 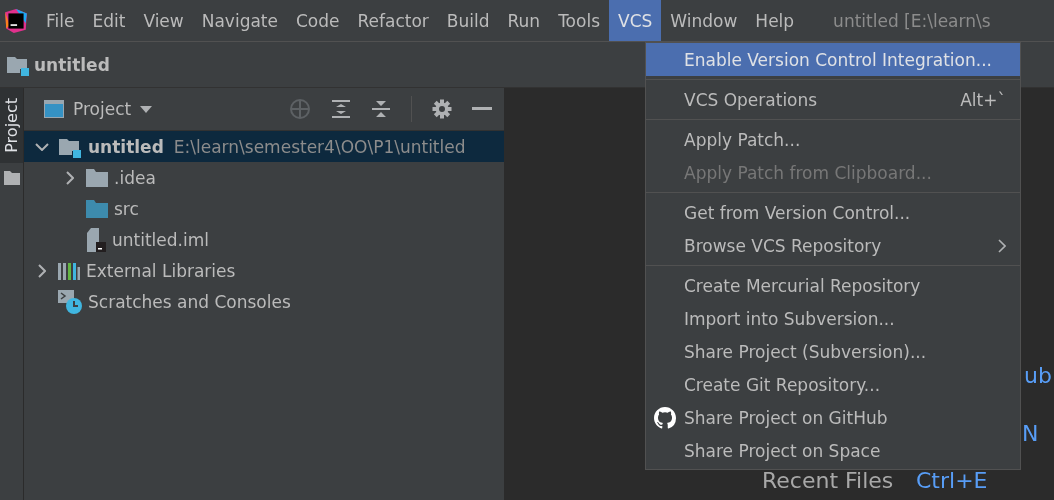 I want to click on view-selector: Project, so click(x=98, y=109).